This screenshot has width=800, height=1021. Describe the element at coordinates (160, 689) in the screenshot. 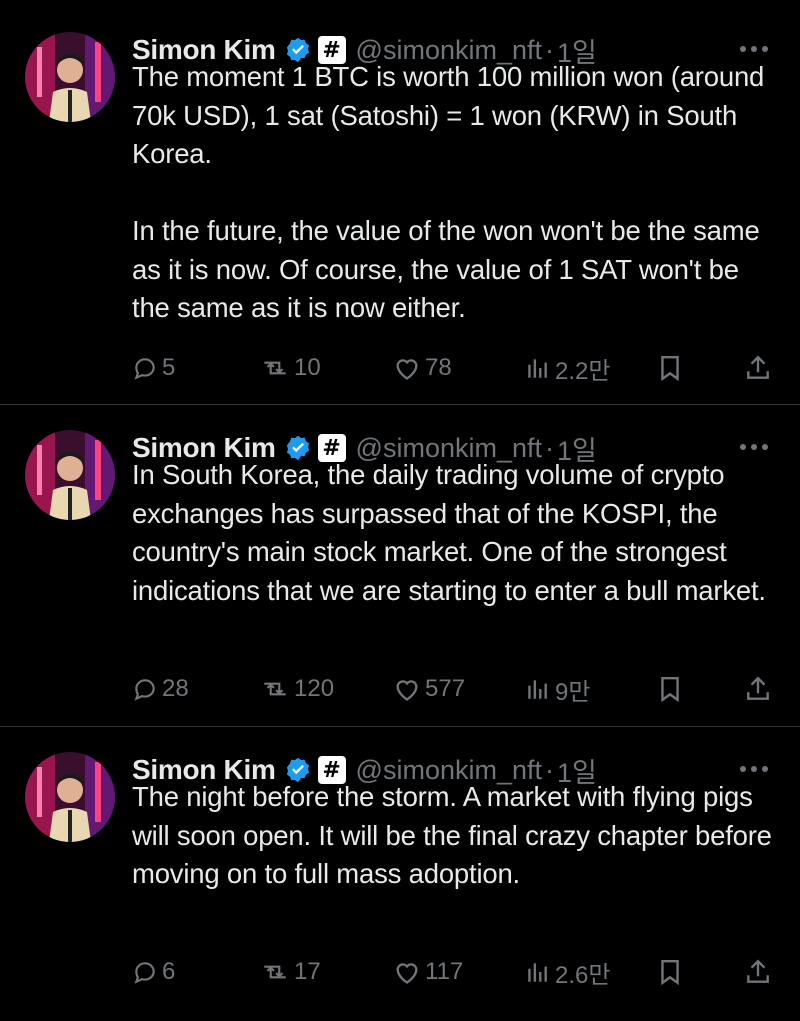

I see `reply-button: 28` at that location.